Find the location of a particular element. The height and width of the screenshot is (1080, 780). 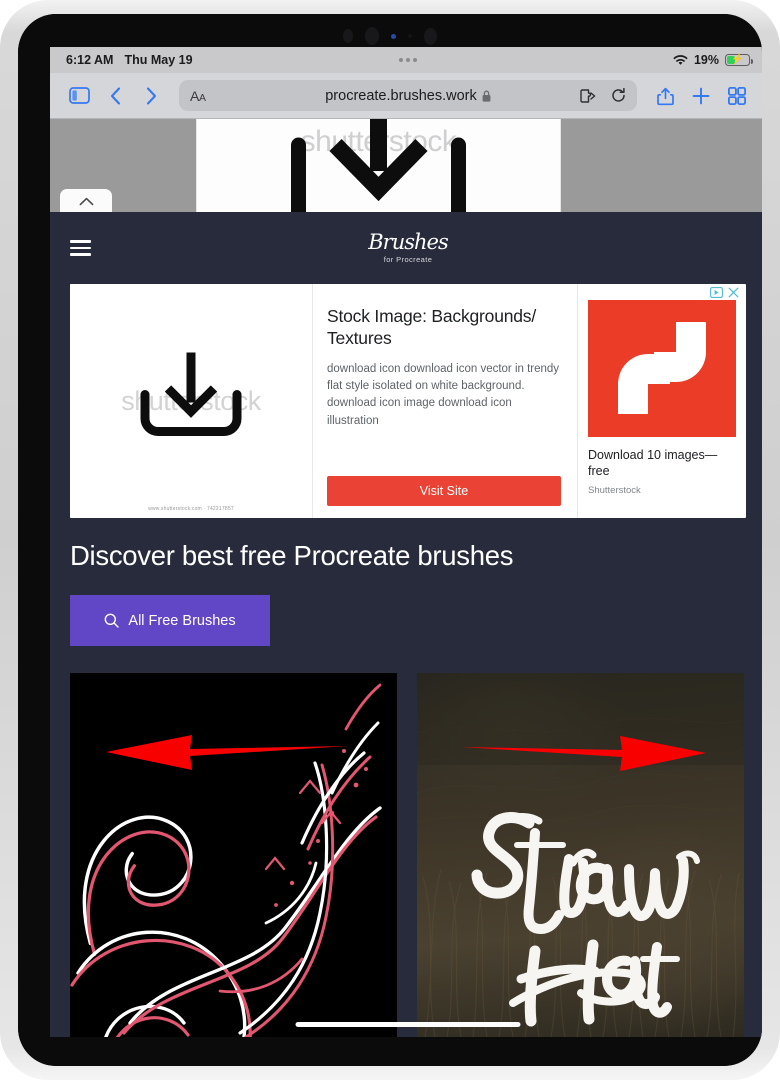

lock-icon is located at coordinates (486, 96).